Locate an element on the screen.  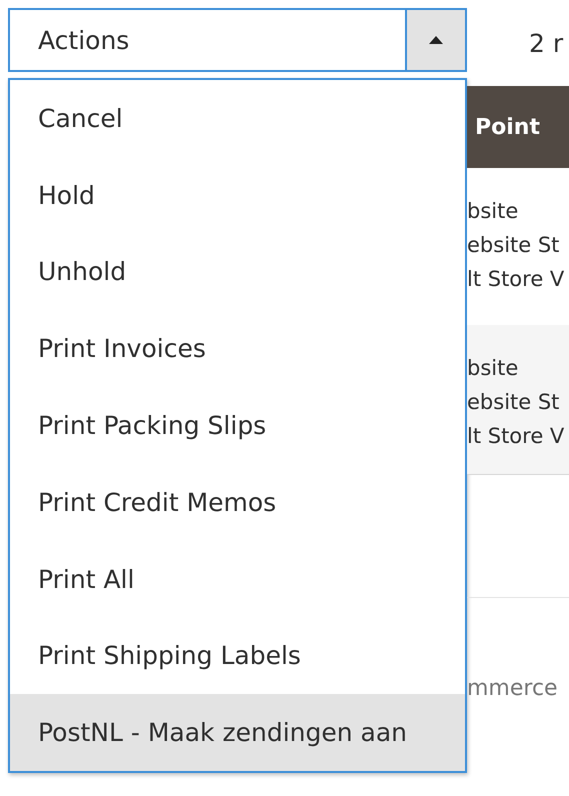
column-header: Point is located at coordinates (518, 127).